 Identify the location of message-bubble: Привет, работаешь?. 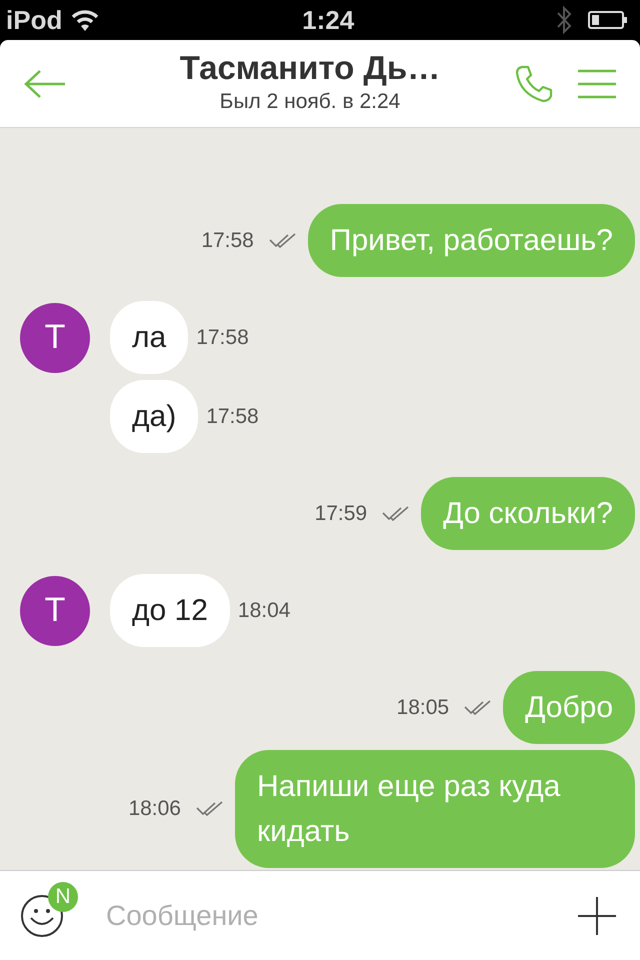
(471, 240).